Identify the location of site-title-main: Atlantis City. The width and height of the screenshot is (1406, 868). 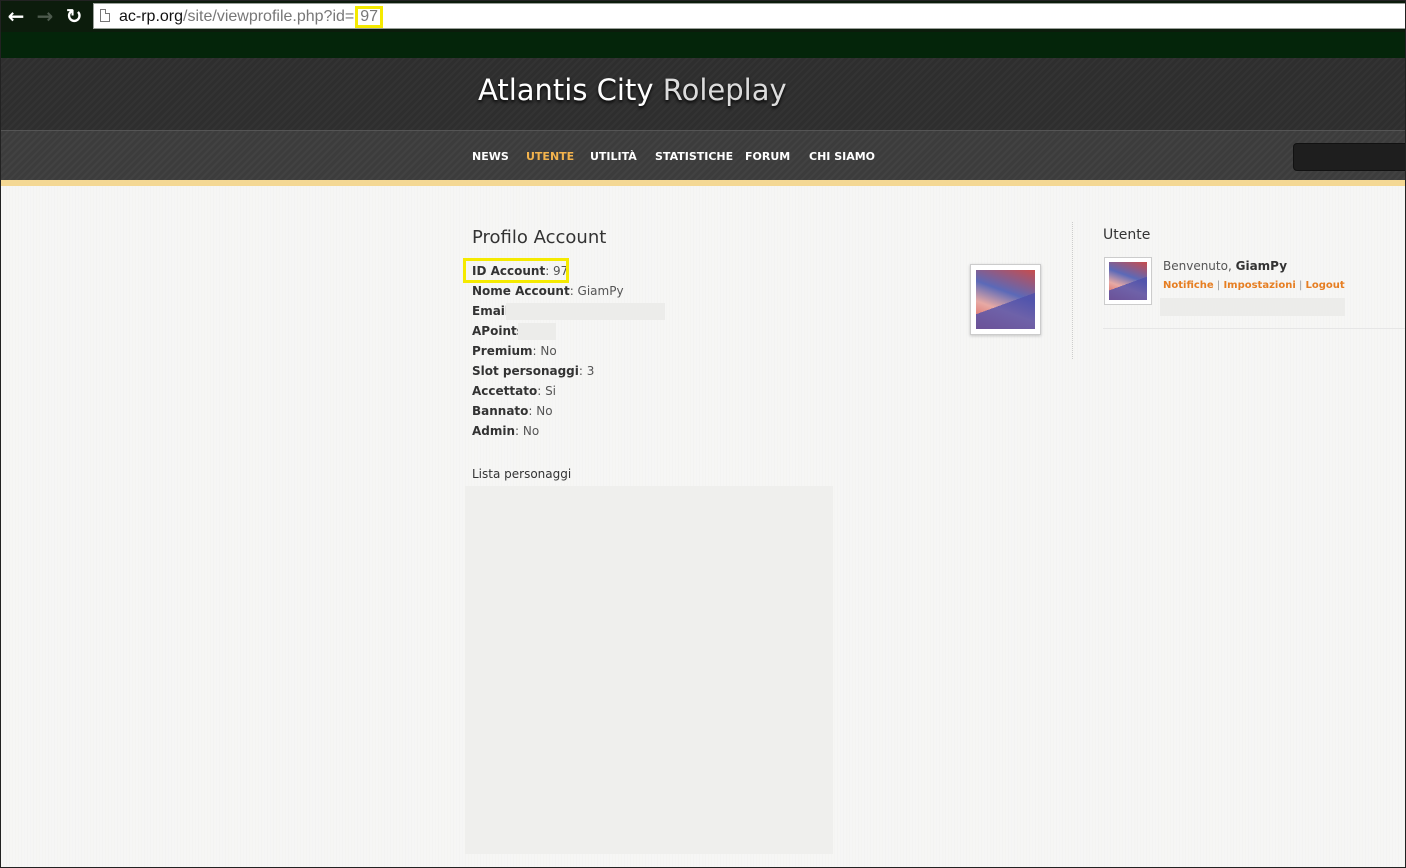
(566, 90).